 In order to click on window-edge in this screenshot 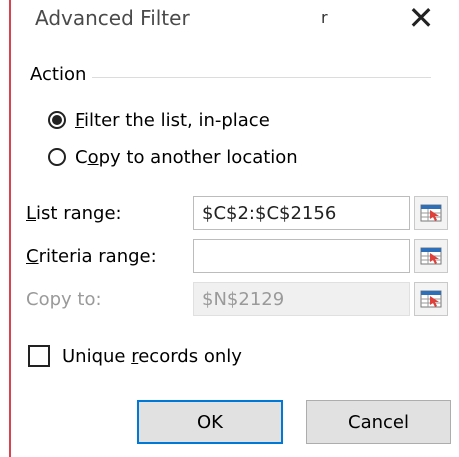, I will do `click(10, 228)`.